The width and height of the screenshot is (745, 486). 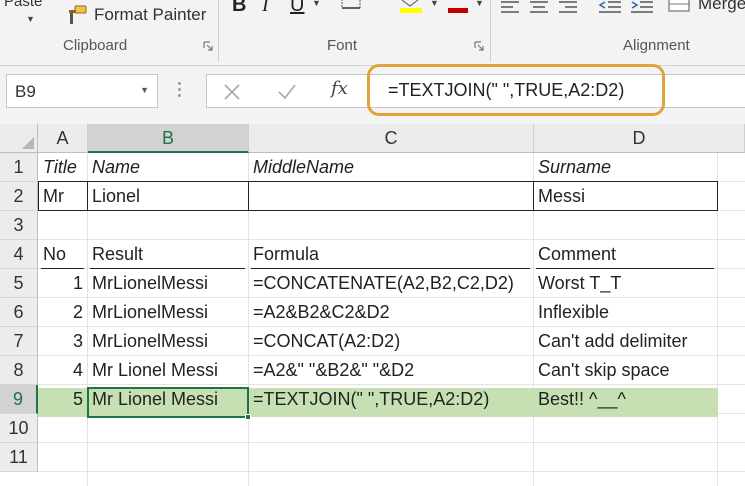 What do you see at coordinates (19, 312) in the screenshot?
I see `row-header-6: 6` at bounding box center [19, 312].